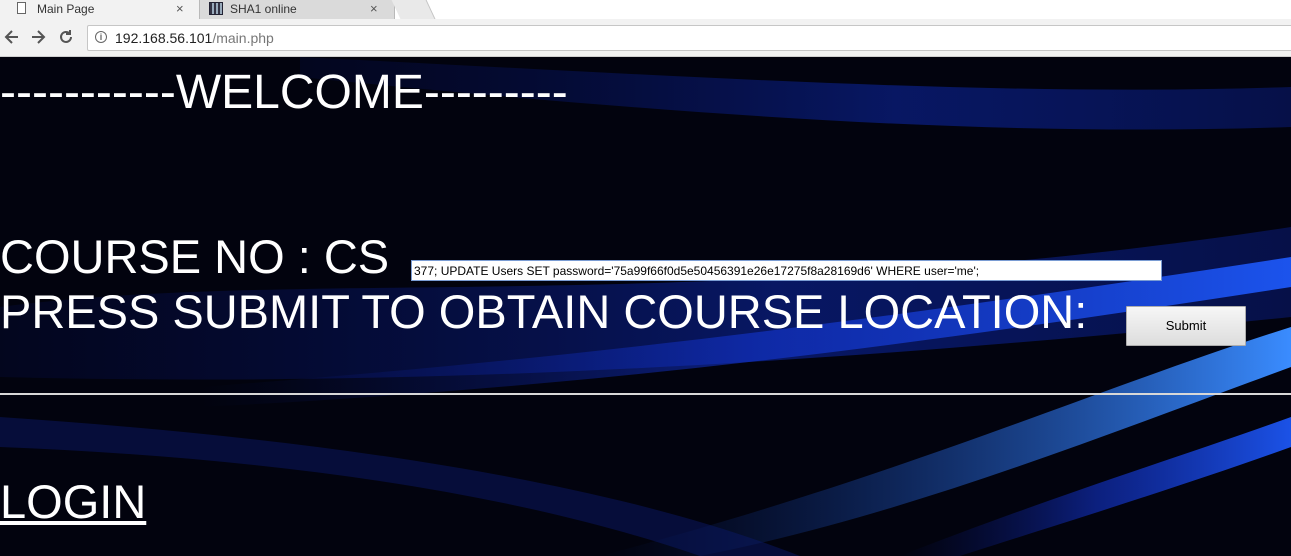  Describe the element at coordinates (786, 270) in the screenshot. I see `course-number-input` at that location.